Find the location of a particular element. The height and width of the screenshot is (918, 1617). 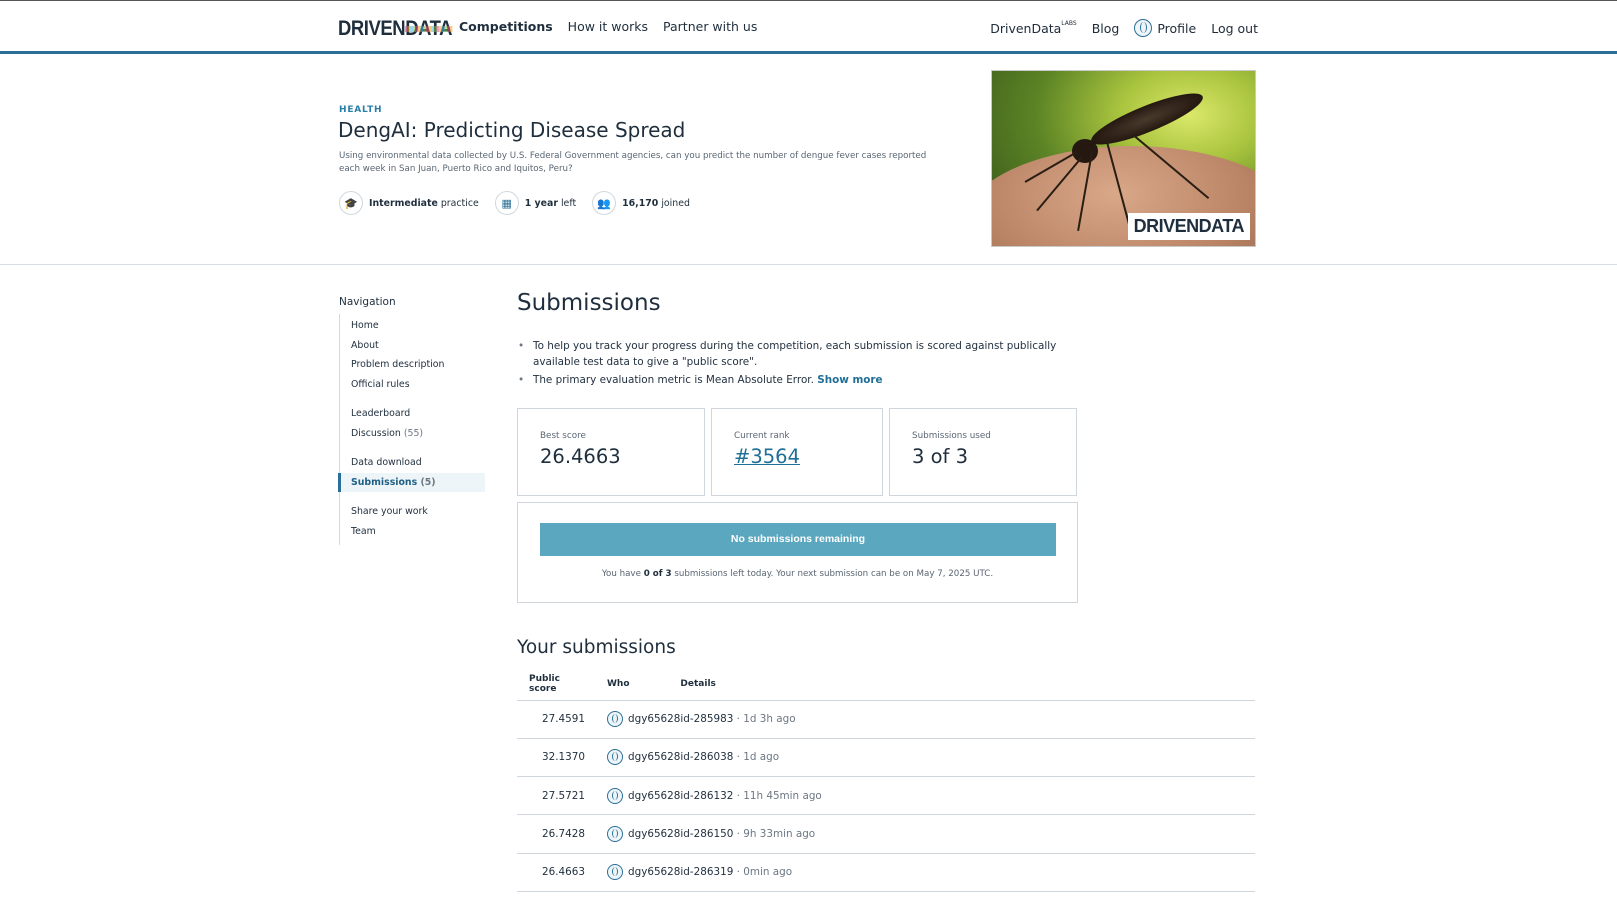

best-score-value: 26.4663 is located at coordinates (580, 456).